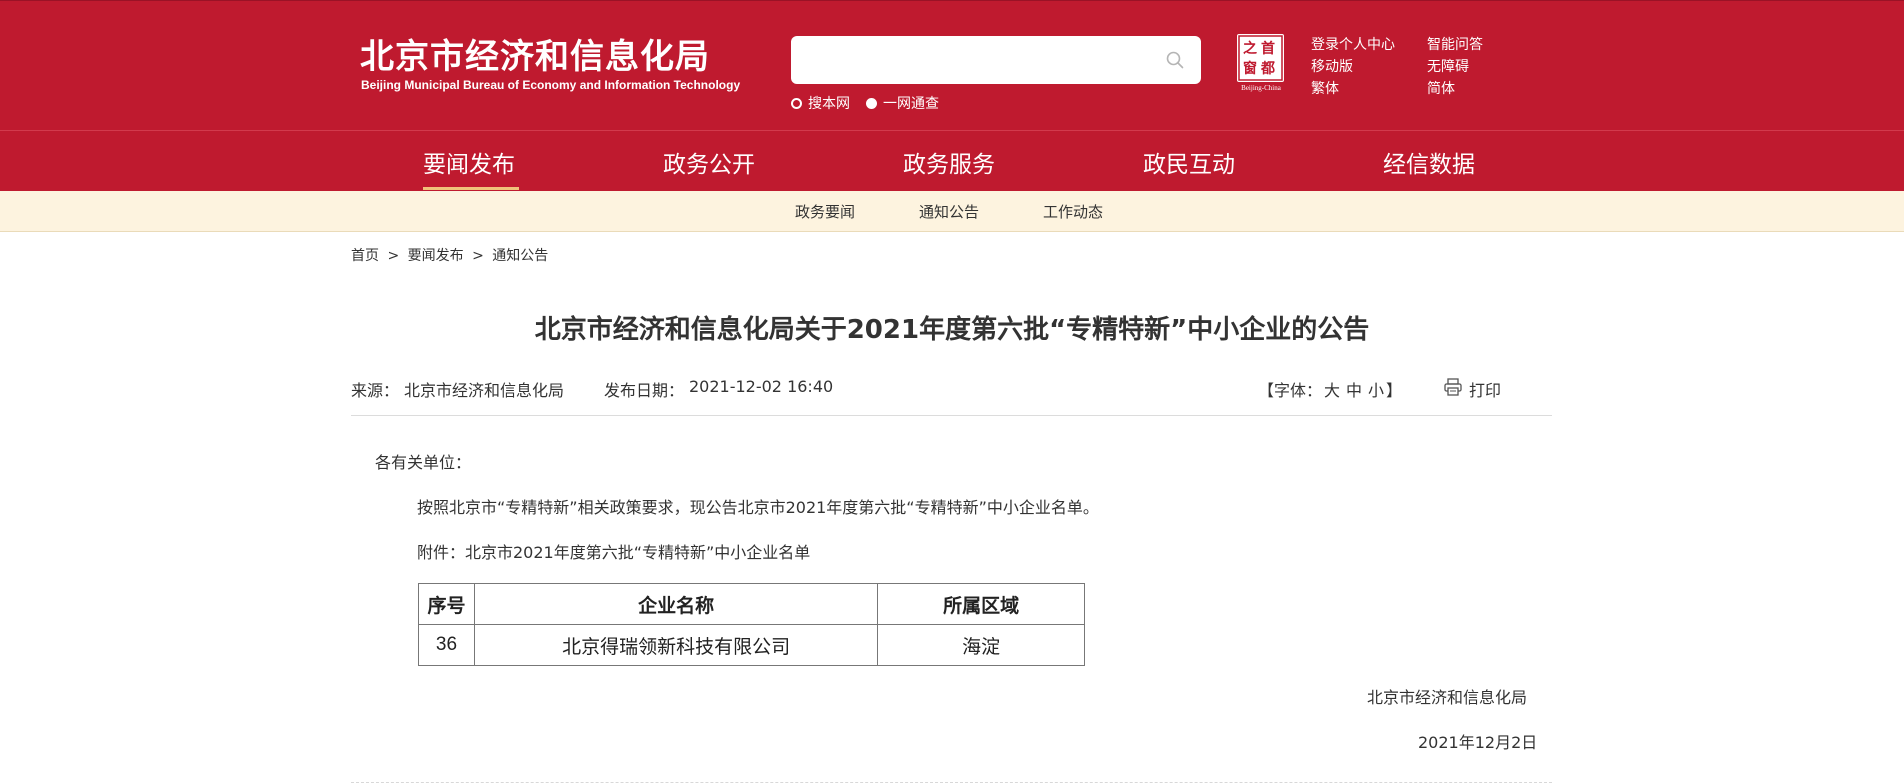 The height and width of the screenshot is (784, 1904). Describe the element at coordinates (1453, 387) in the screenshot. I see `printer-icon` at that location.